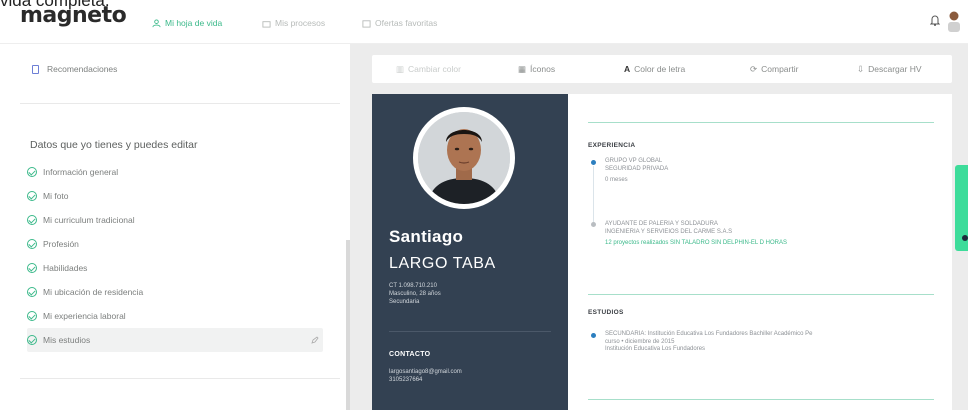 This screenshot has height=410, width=968. Describe the element at coordinates (366, 23) in the screenshot. I see `bookmark-icon` at that location.